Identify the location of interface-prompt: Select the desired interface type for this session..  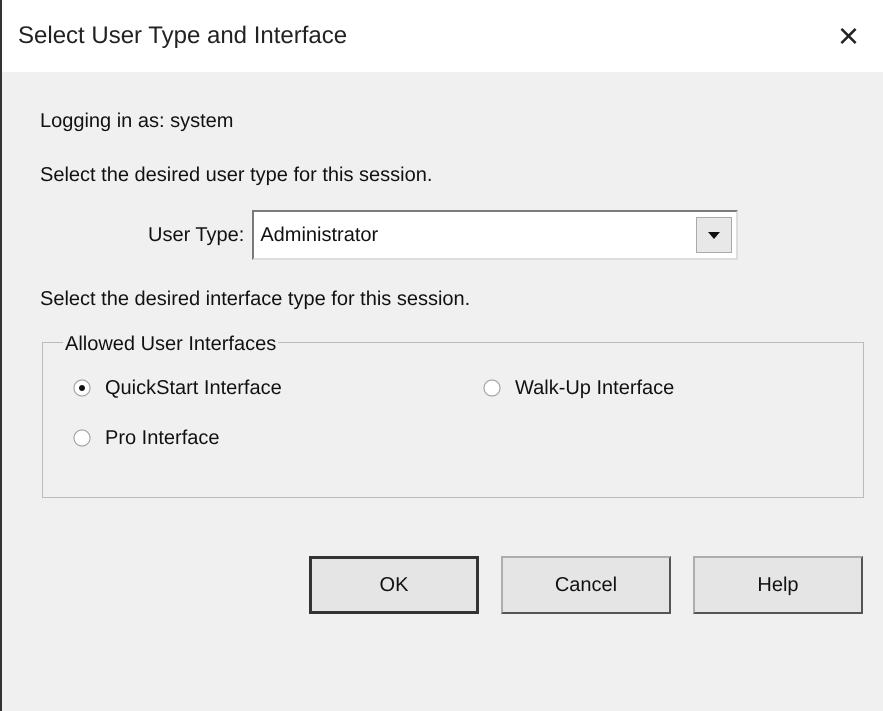
(256, 299).